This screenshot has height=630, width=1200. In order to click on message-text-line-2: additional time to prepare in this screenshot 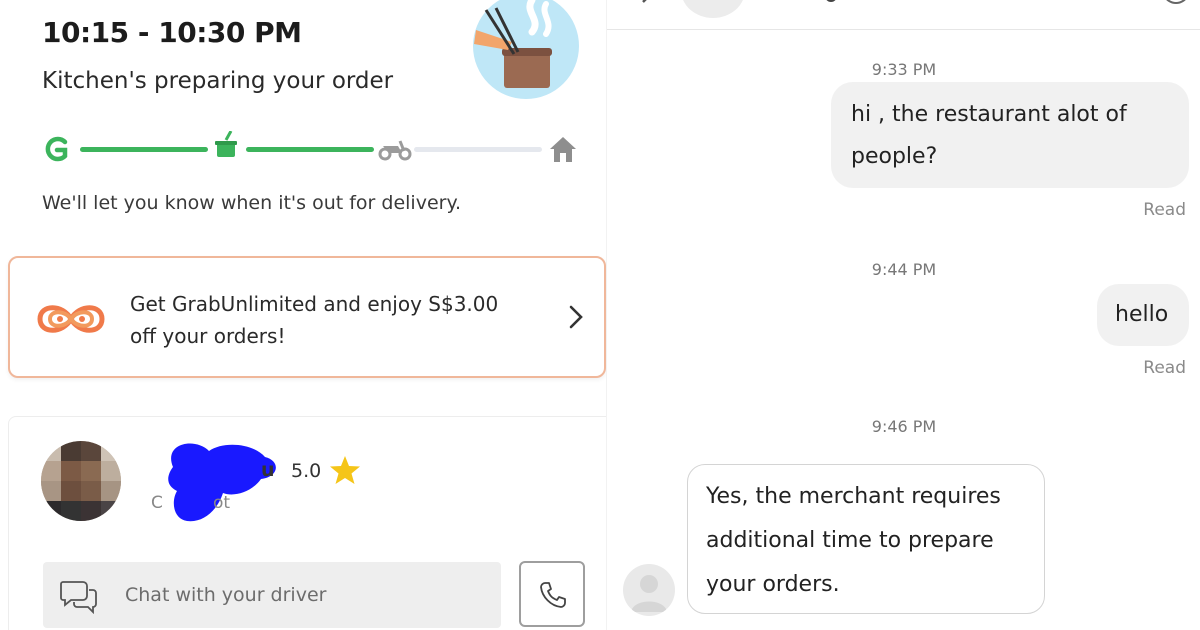, I will do `click(850, 540)`.